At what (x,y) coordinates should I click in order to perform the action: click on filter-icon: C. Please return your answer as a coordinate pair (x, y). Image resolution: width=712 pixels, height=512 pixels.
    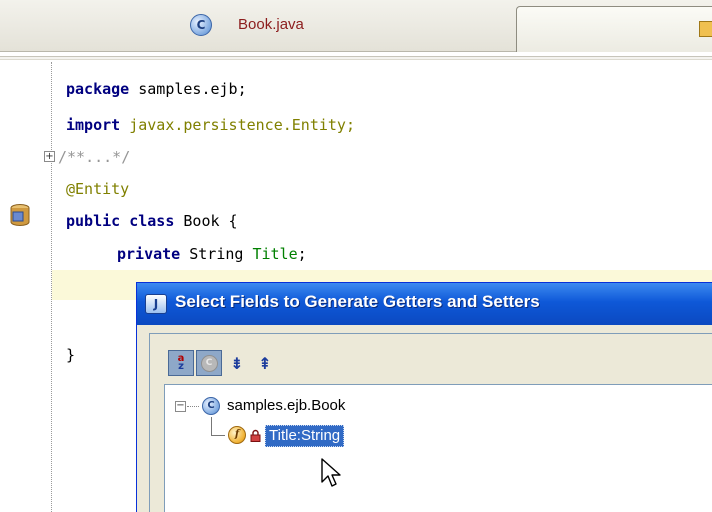
    Looking at the image, I should click on (209, 363).